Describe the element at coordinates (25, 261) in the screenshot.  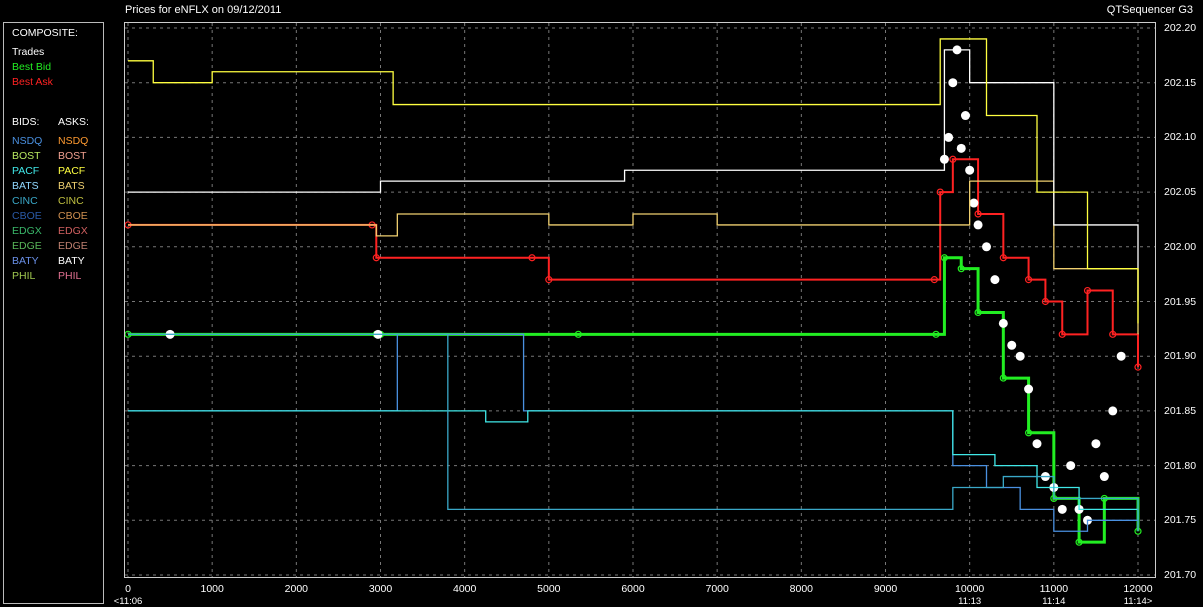
I see `legend-bid-baty: BATY` at that location.